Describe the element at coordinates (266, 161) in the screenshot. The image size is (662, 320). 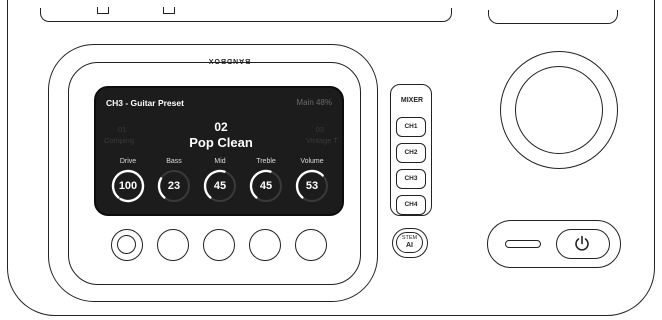
I see `knob-label: Treble` at that location.